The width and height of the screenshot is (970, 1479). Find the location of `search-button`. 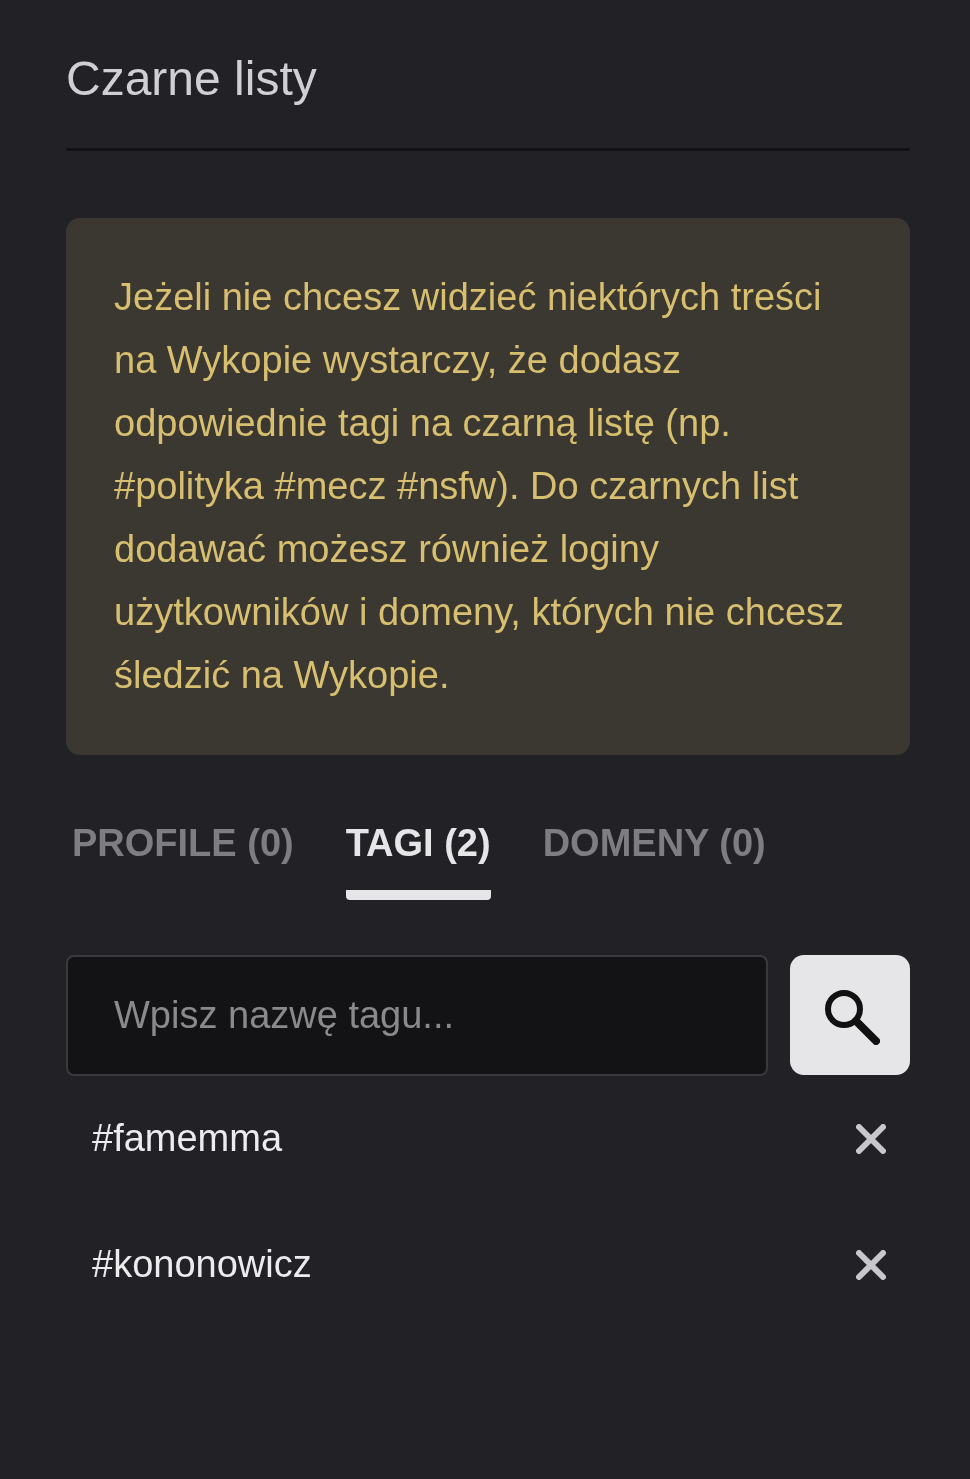

search-button is located at coordinates (850, 1014).